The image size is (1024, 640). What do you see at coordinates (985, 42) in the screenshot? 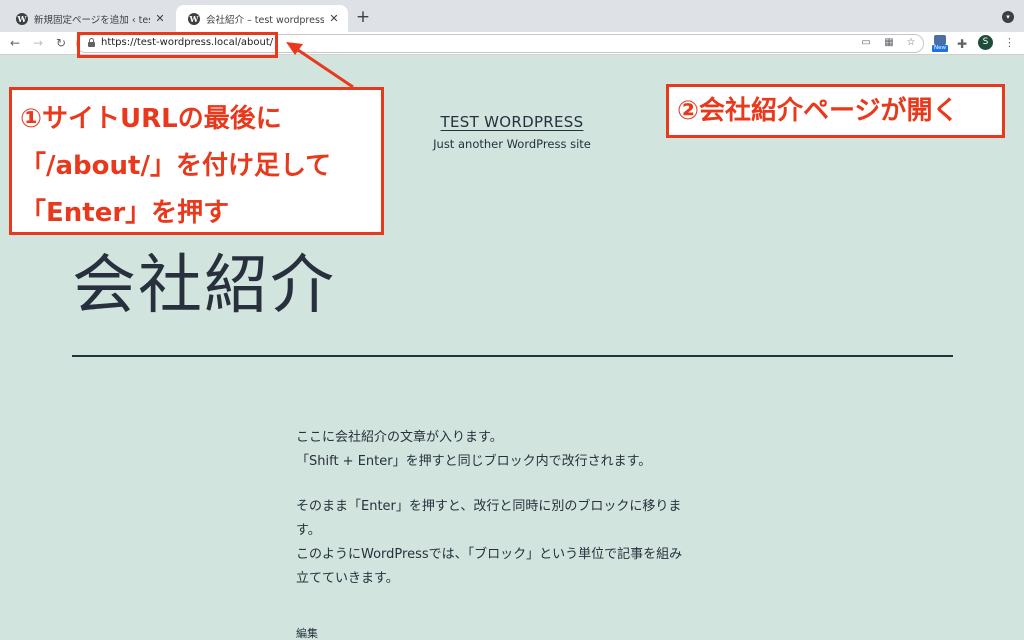
I see `profile-avatar: S` at bounding box center [985, 42].